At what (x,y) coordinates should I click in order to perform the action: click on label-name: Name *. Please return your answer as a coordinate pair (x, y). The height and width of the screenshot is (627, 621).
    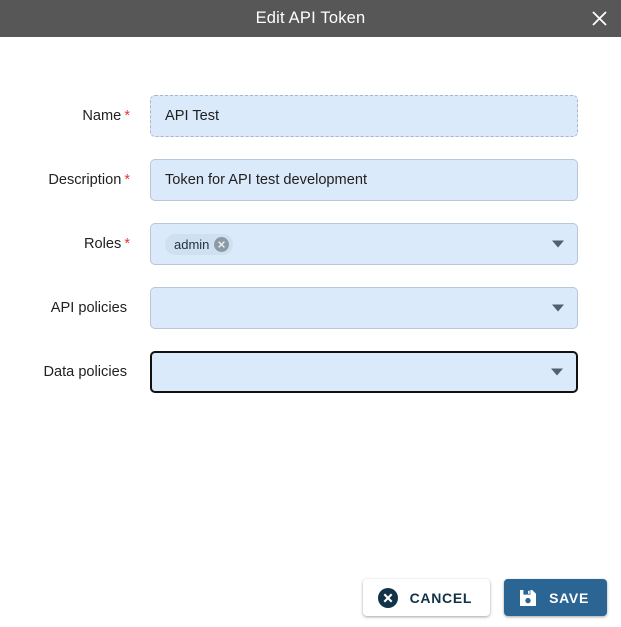
    Looking at the image, I should click on (106, 115).